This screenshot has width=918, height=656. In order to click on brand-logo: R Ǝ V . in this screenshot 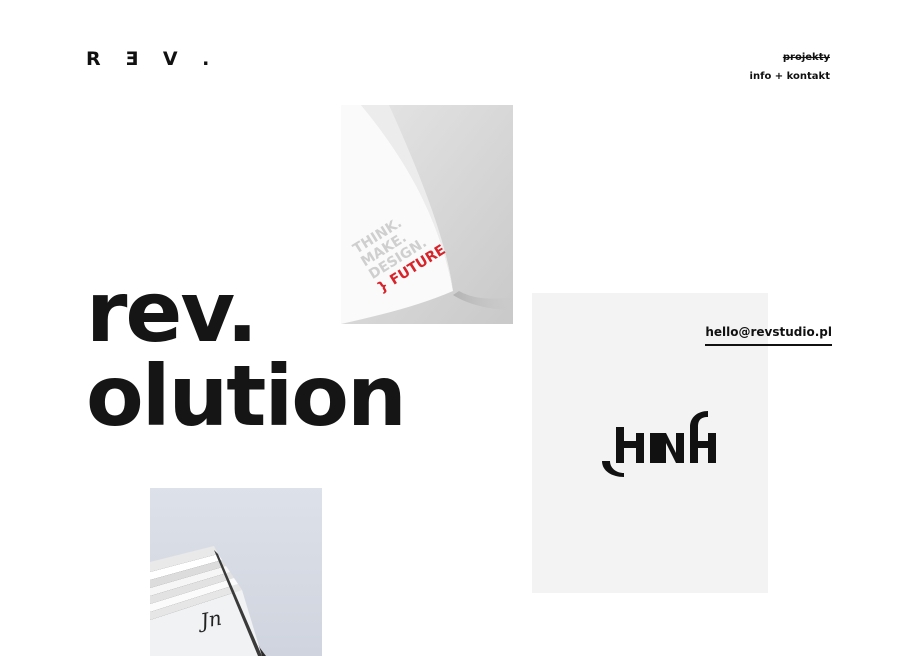, I will do `click(152, 59)`.